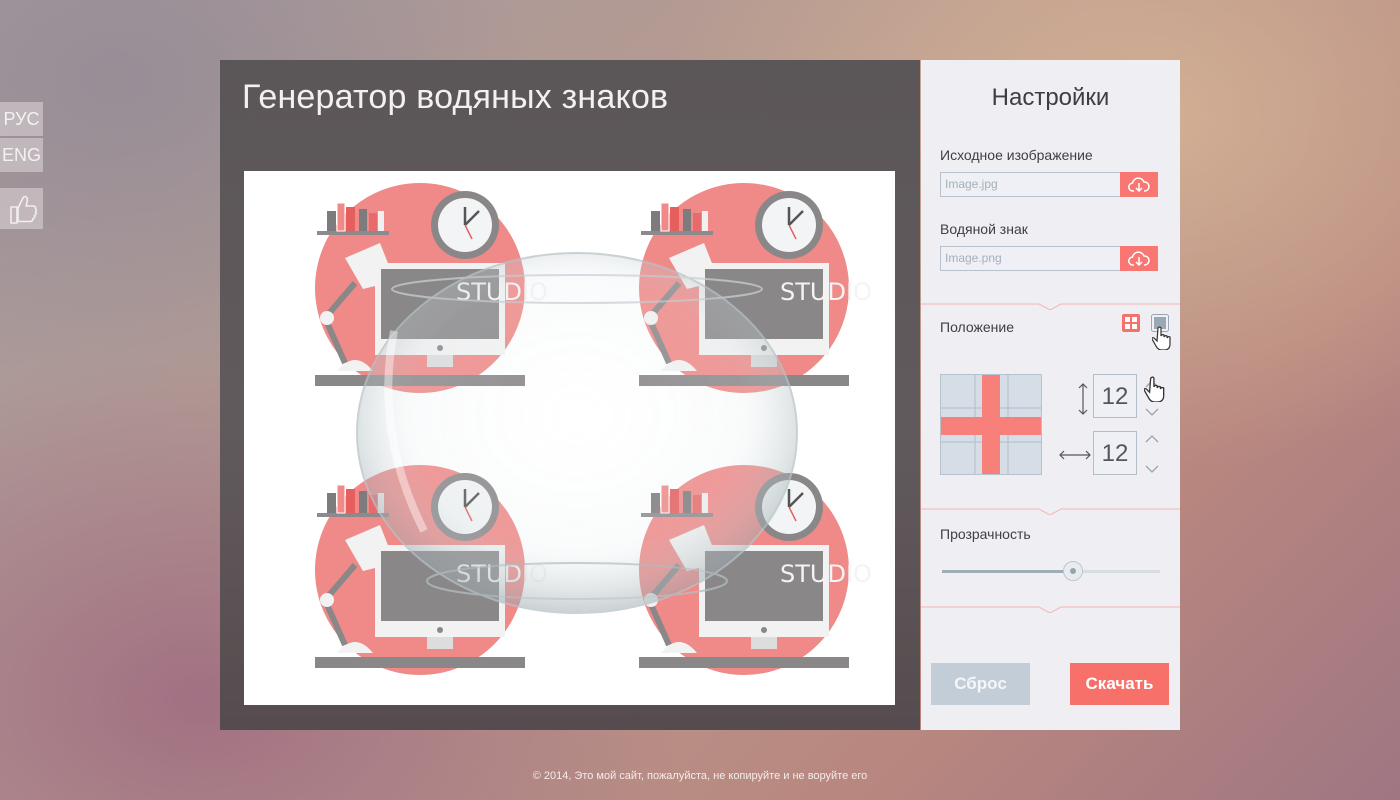 This screenshot has height=800, width=1400. Describe the element at coordinates (1016, 155) in the screenshot. I see `source-image-label: Исходное изображение` at that location.